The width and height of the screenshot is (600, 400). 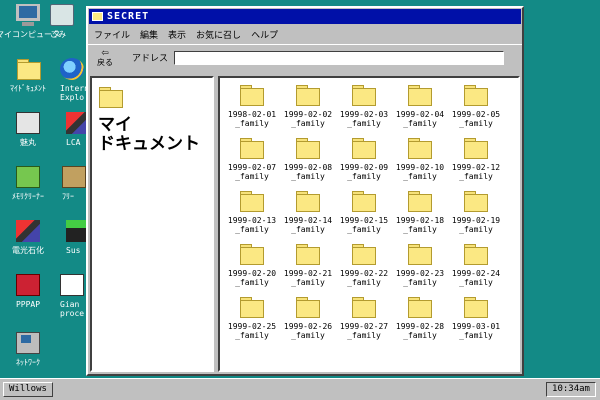 What do you see at coordinates (28, 177) in the screenshot?
I see `memory-cleaner-icon` at bounding box center [28, 177].